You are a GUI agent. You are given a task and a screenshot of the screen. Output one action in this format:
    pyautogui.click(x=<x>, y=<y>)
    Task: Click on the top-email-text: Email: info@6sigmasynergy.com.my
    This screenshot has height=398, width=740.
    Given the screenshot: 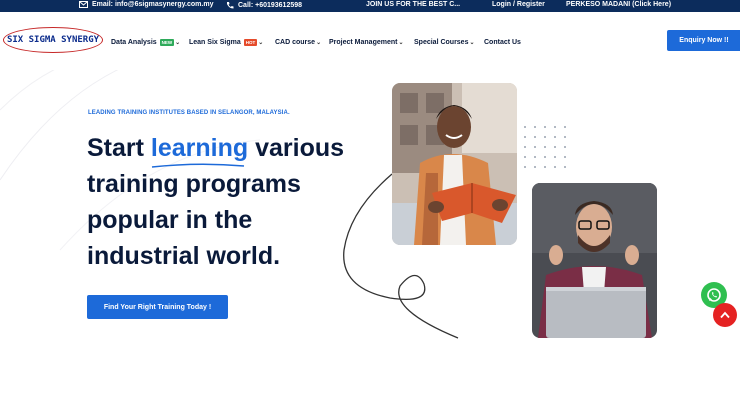 What is the action you would take?
    pyautogui.click(x=153, y=4)
    